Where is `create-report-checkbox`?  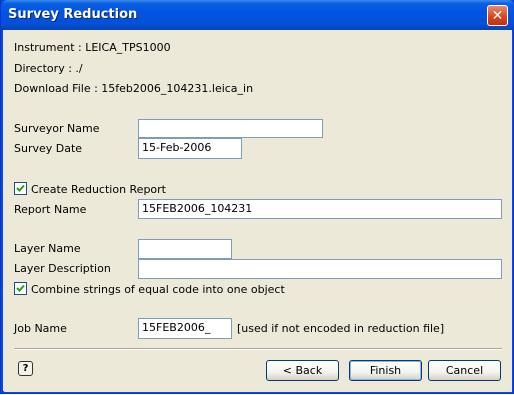
create-report-checkbox is located at coordinates (20, 188).